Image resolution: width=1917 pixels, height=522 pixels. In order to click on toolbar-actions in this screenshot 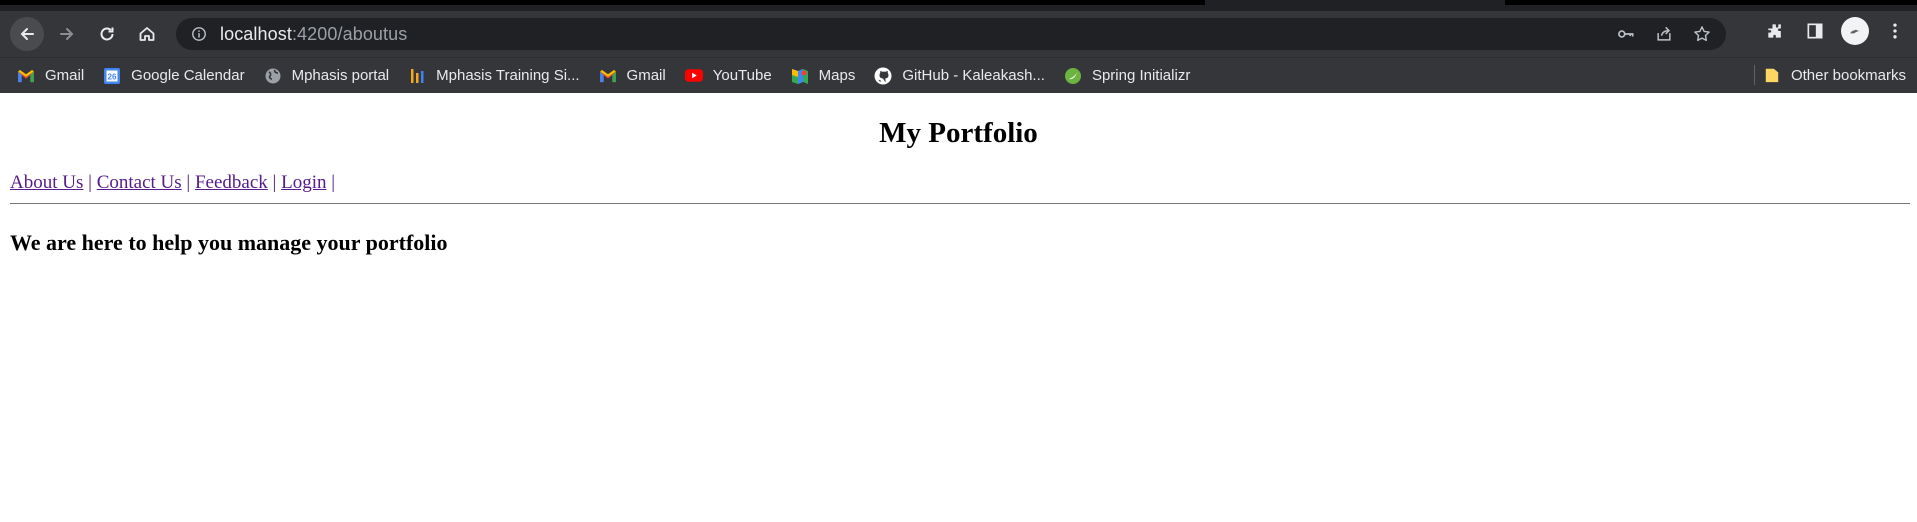, I will do `click(1835, 31)`.